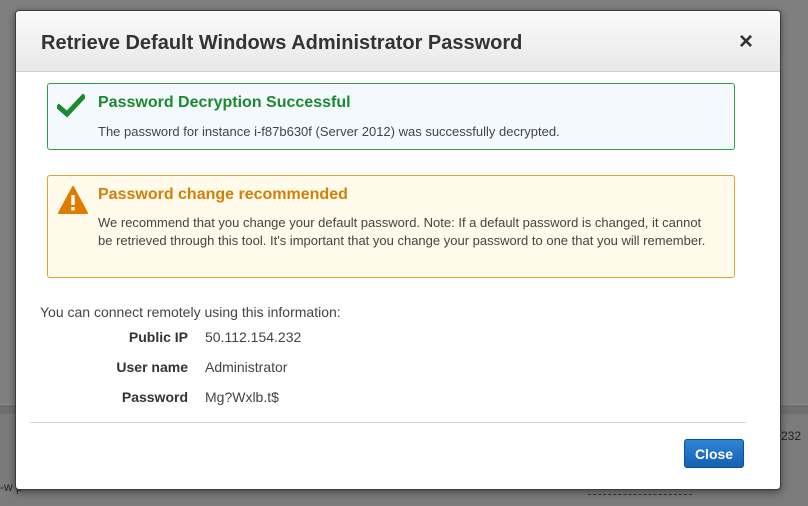  Describe the element at coordinates (640, 494) in the screenshot. I see `background-dashed-link` at that location.